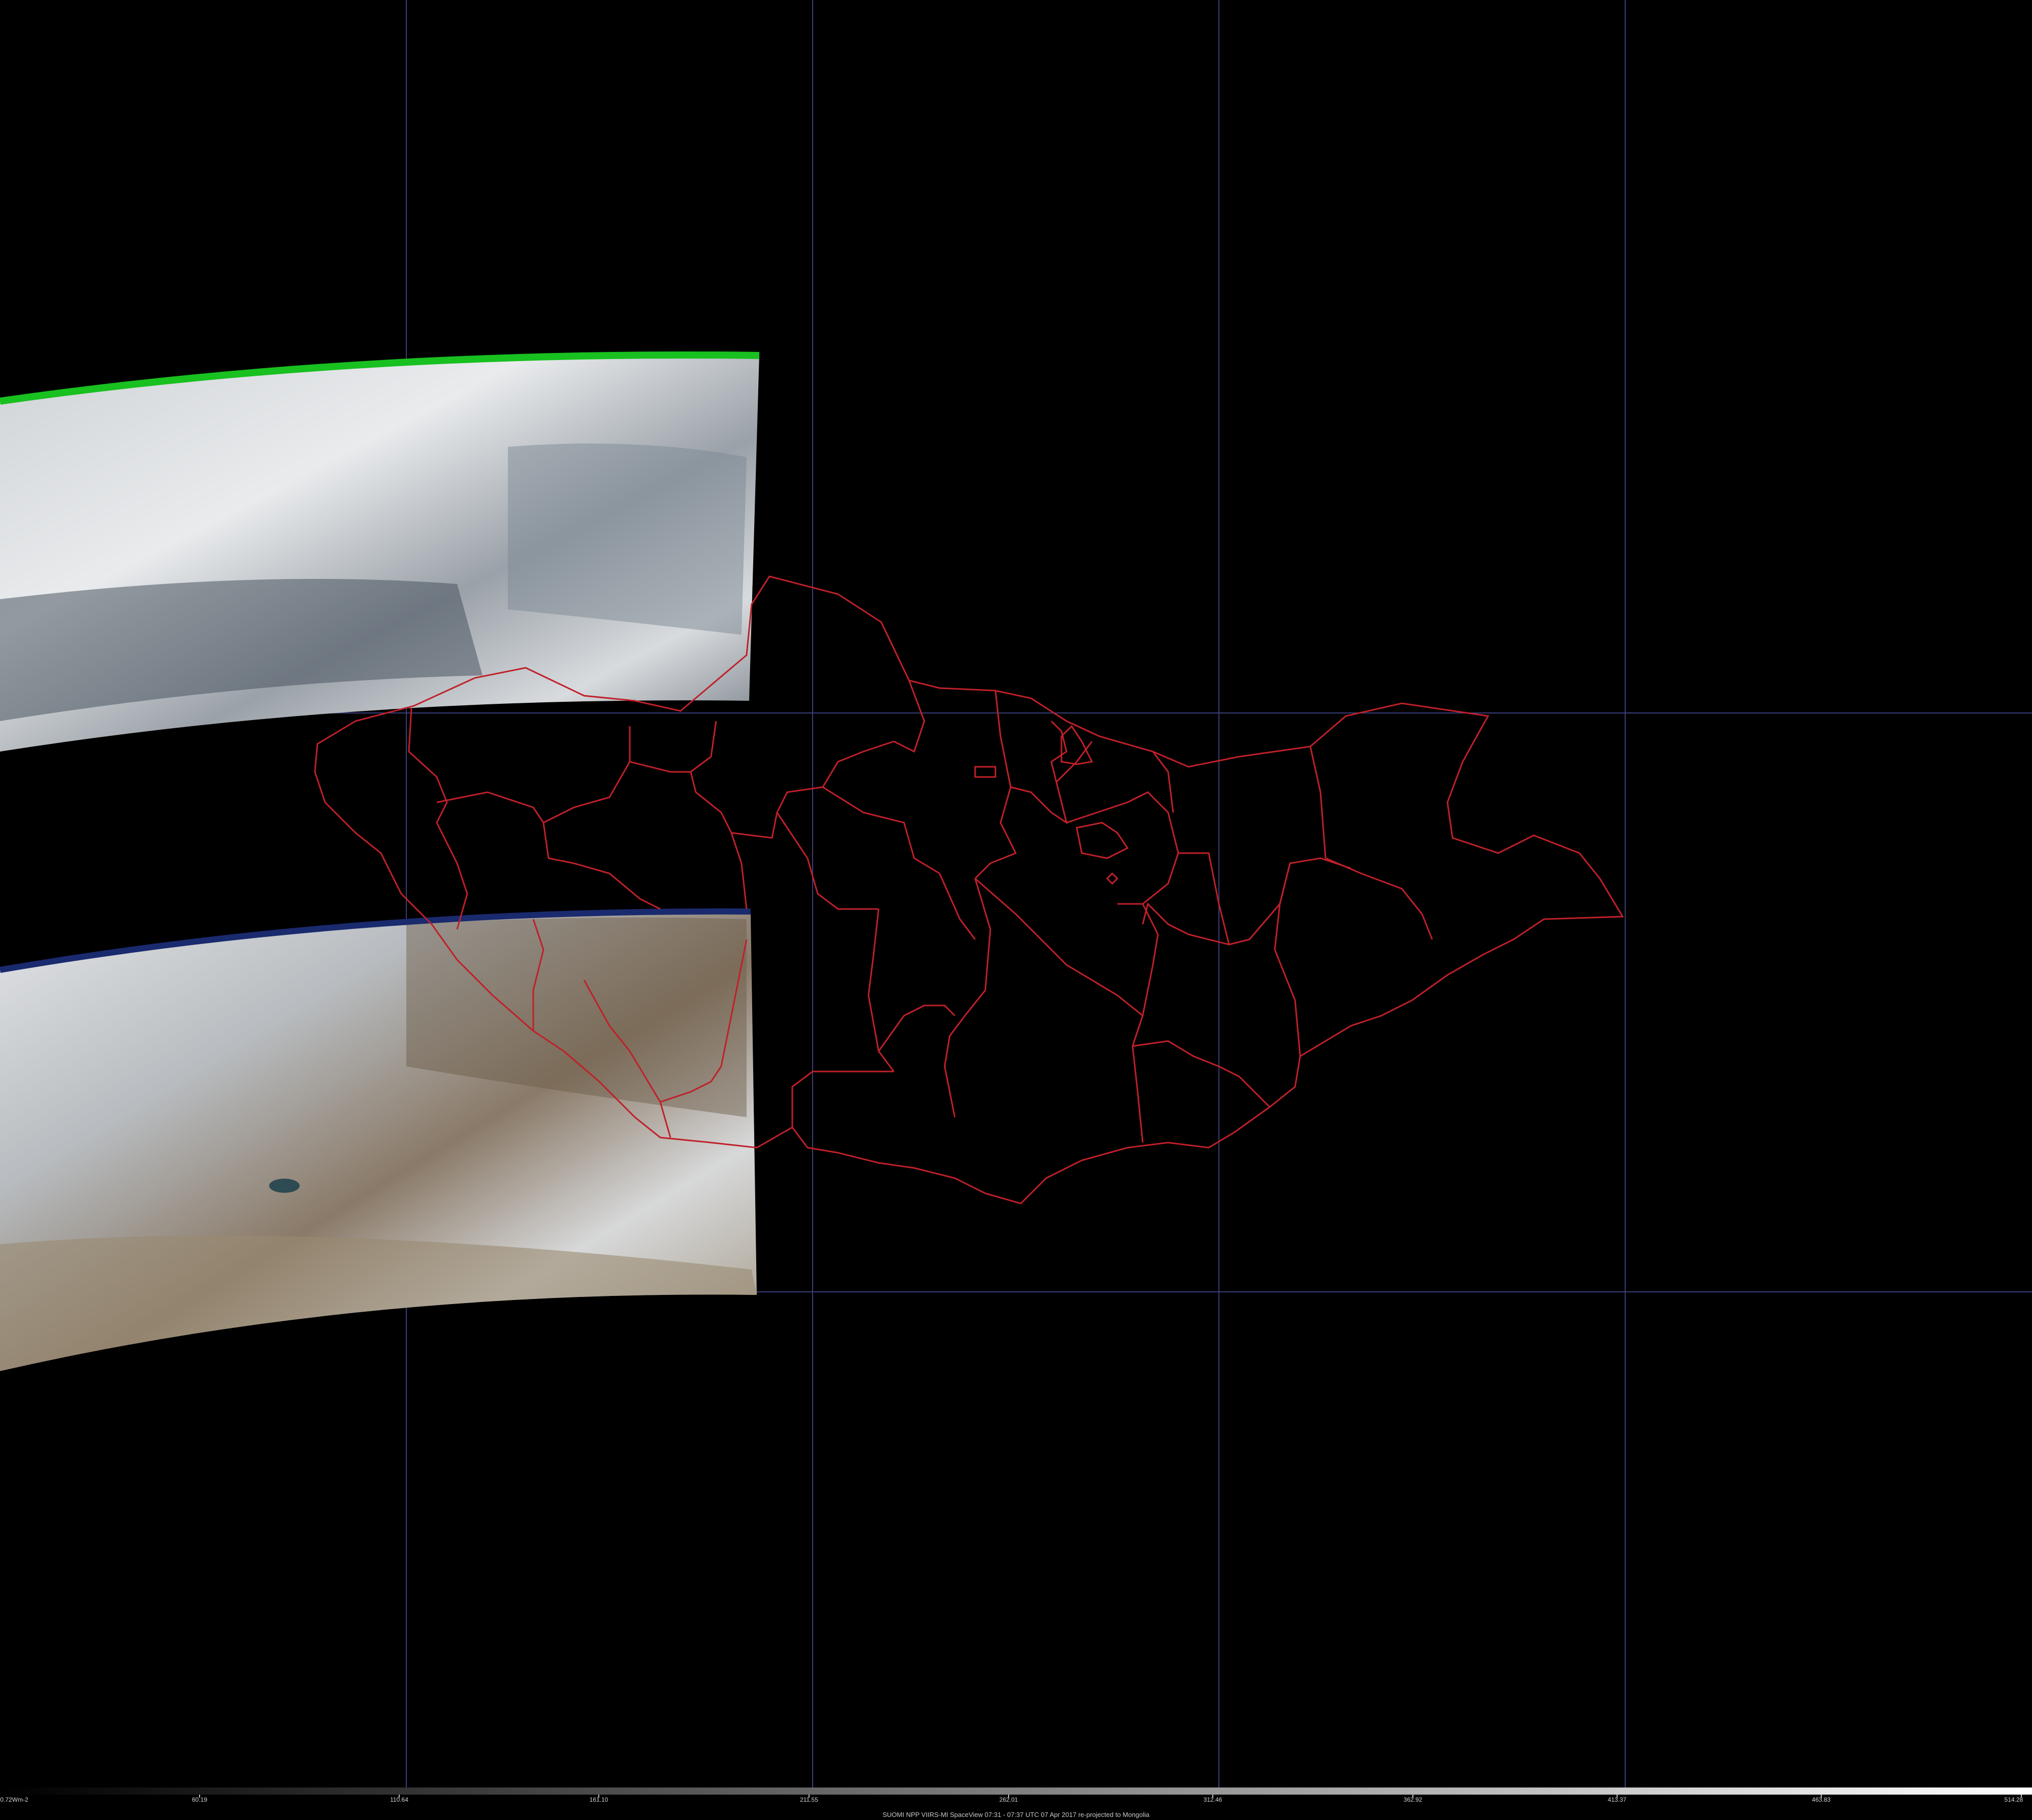  What do you see at coordinates (380, 551) in the screenshot?
I see `satellite-swath-upper` at bounding box center [380, 551].